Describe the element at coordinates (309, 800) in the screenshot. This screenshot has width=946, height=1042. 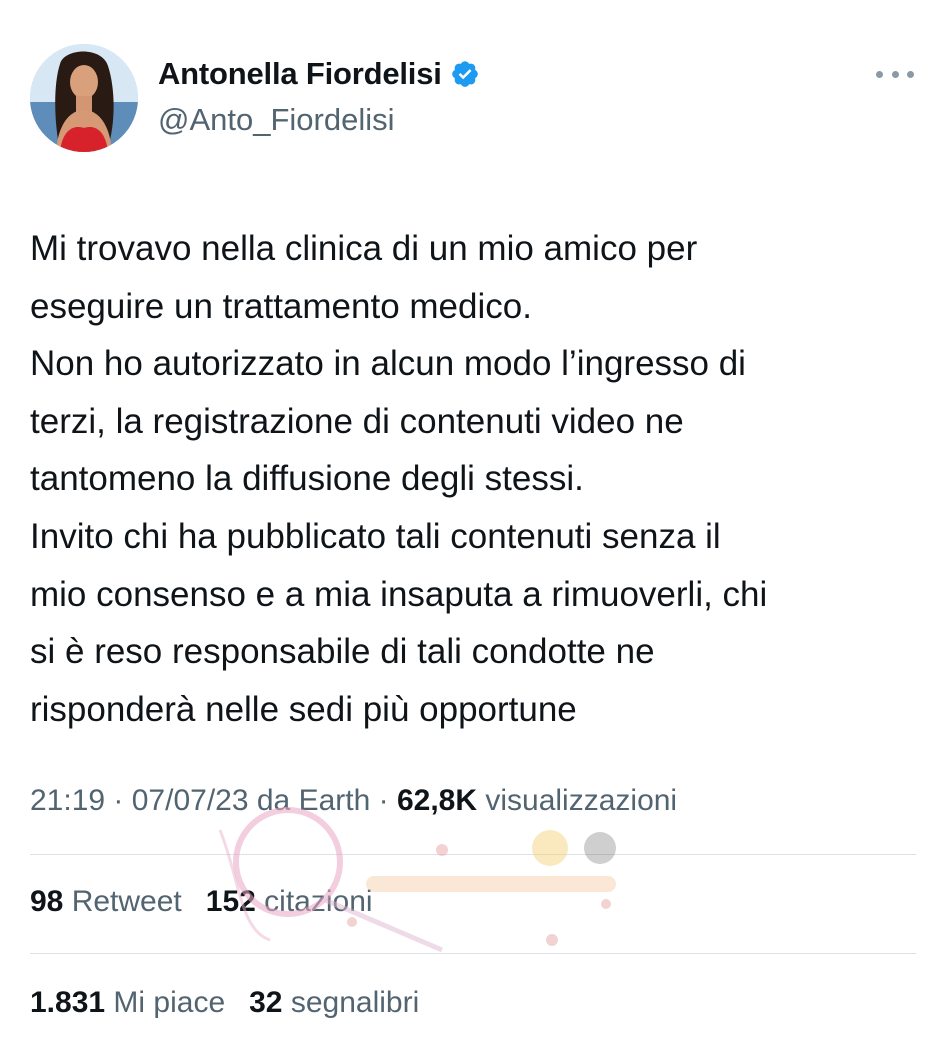
I see `tweet-source: da Earth` at that location.